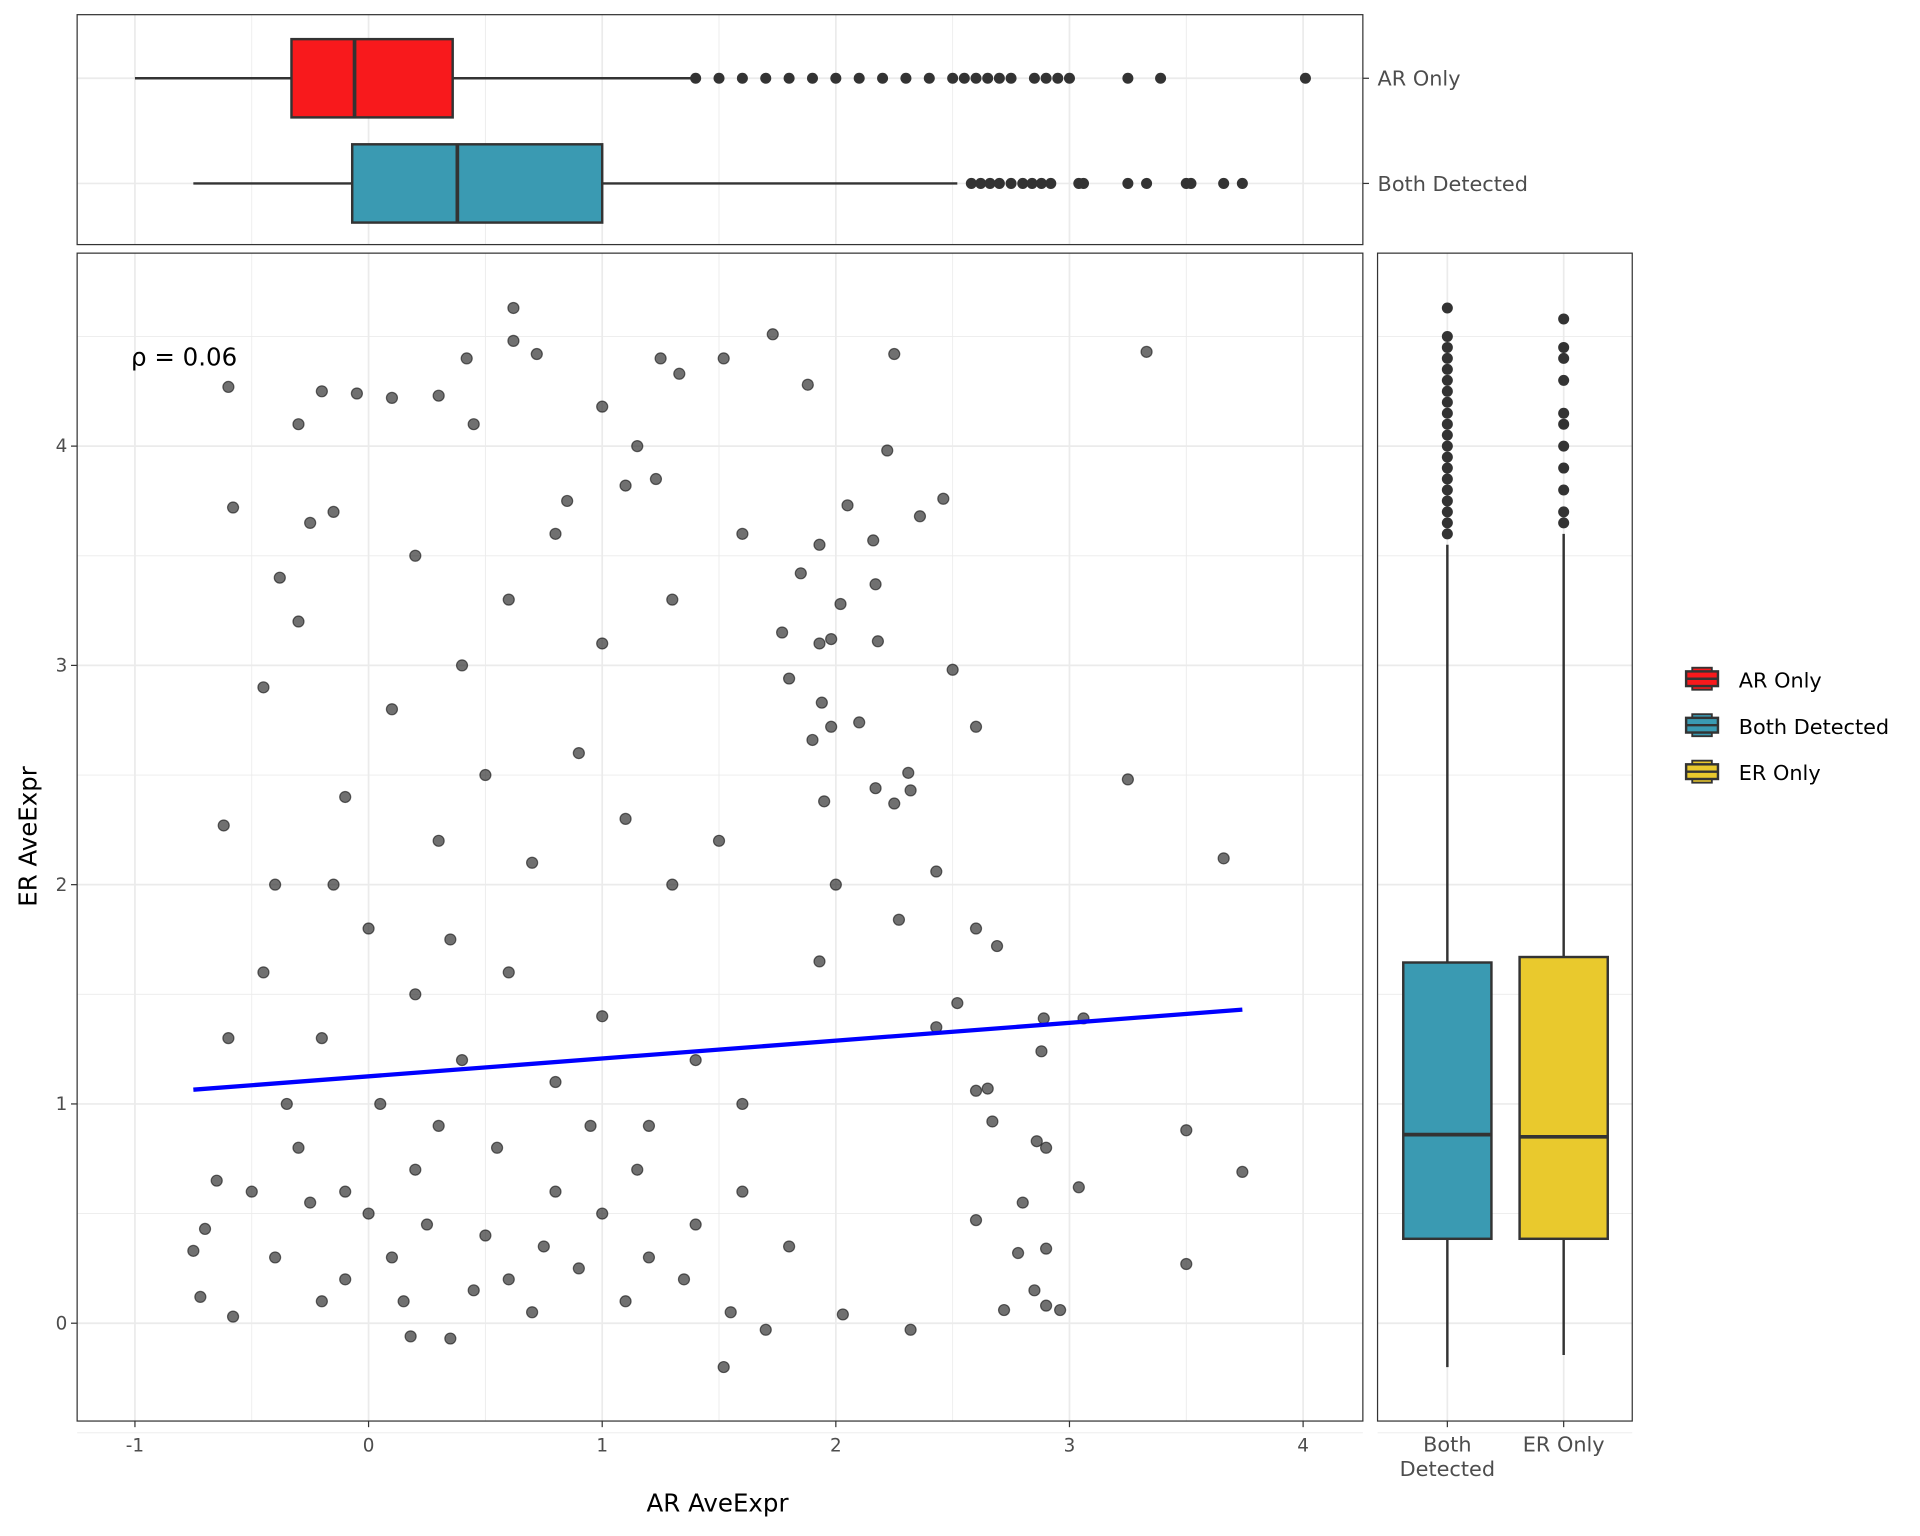  I want to click on x-axis-title: AR AveExpr, so click(718, 1503).